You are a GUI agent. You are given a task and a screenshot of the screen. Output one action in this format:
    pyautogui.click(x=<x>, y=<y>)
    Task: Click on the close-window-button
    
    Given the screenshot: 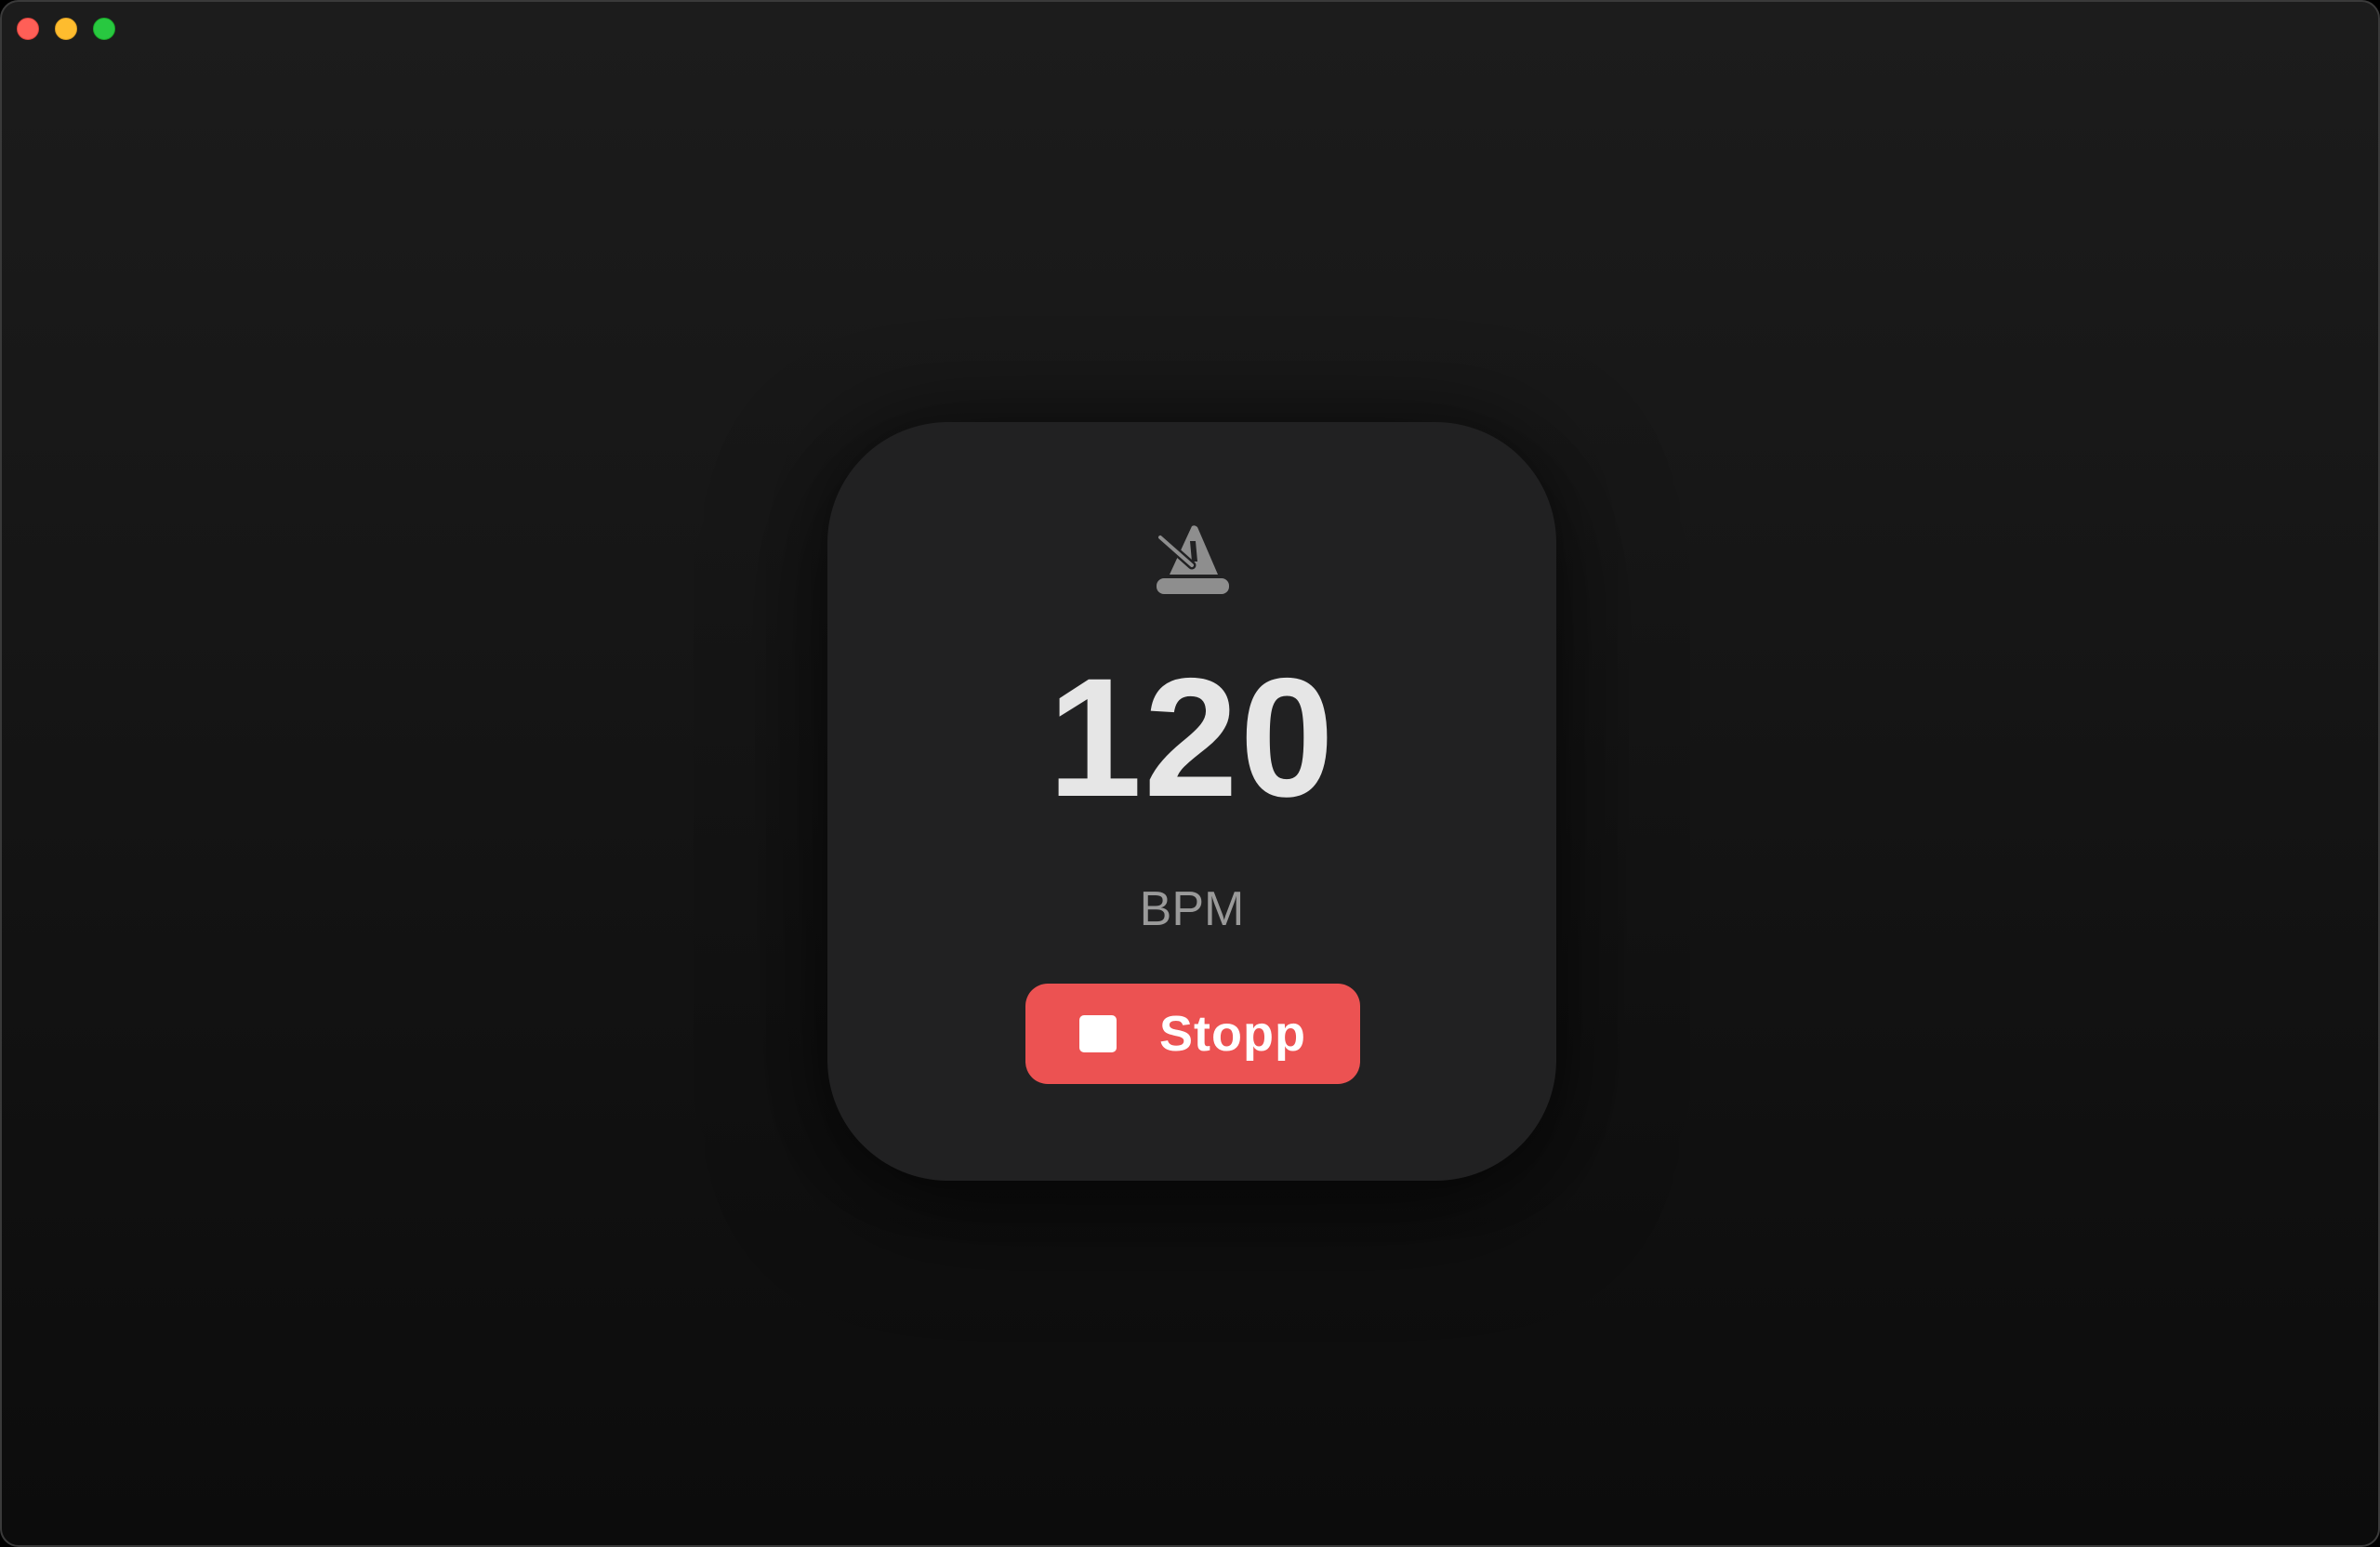 What is the action you would take?
    pyautogui.click(x=28, y=29)
    